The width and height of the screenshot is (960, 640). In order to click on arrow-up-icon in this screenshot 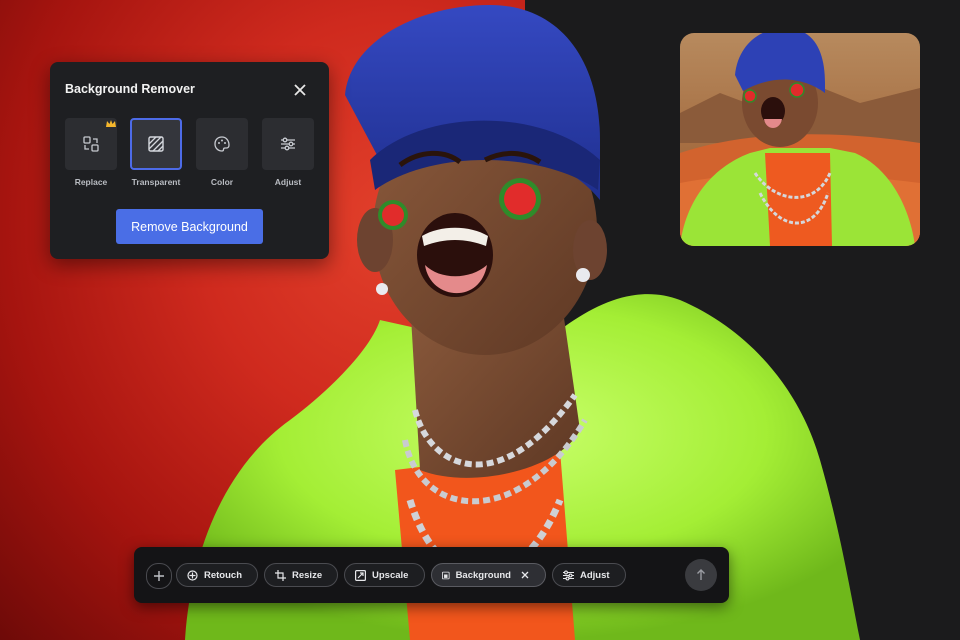, I will do `click(701, 574)`.